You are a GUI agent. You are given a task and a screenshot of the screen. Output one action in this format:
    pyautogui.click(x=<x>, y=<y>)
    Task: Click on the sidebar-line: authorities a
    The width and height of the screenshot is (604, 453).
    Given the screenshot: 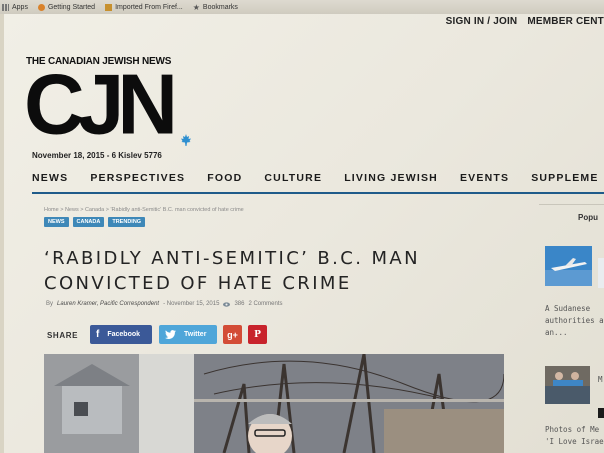 What is the action you would take?
    pyautogui.click(x=574, y=320)
    